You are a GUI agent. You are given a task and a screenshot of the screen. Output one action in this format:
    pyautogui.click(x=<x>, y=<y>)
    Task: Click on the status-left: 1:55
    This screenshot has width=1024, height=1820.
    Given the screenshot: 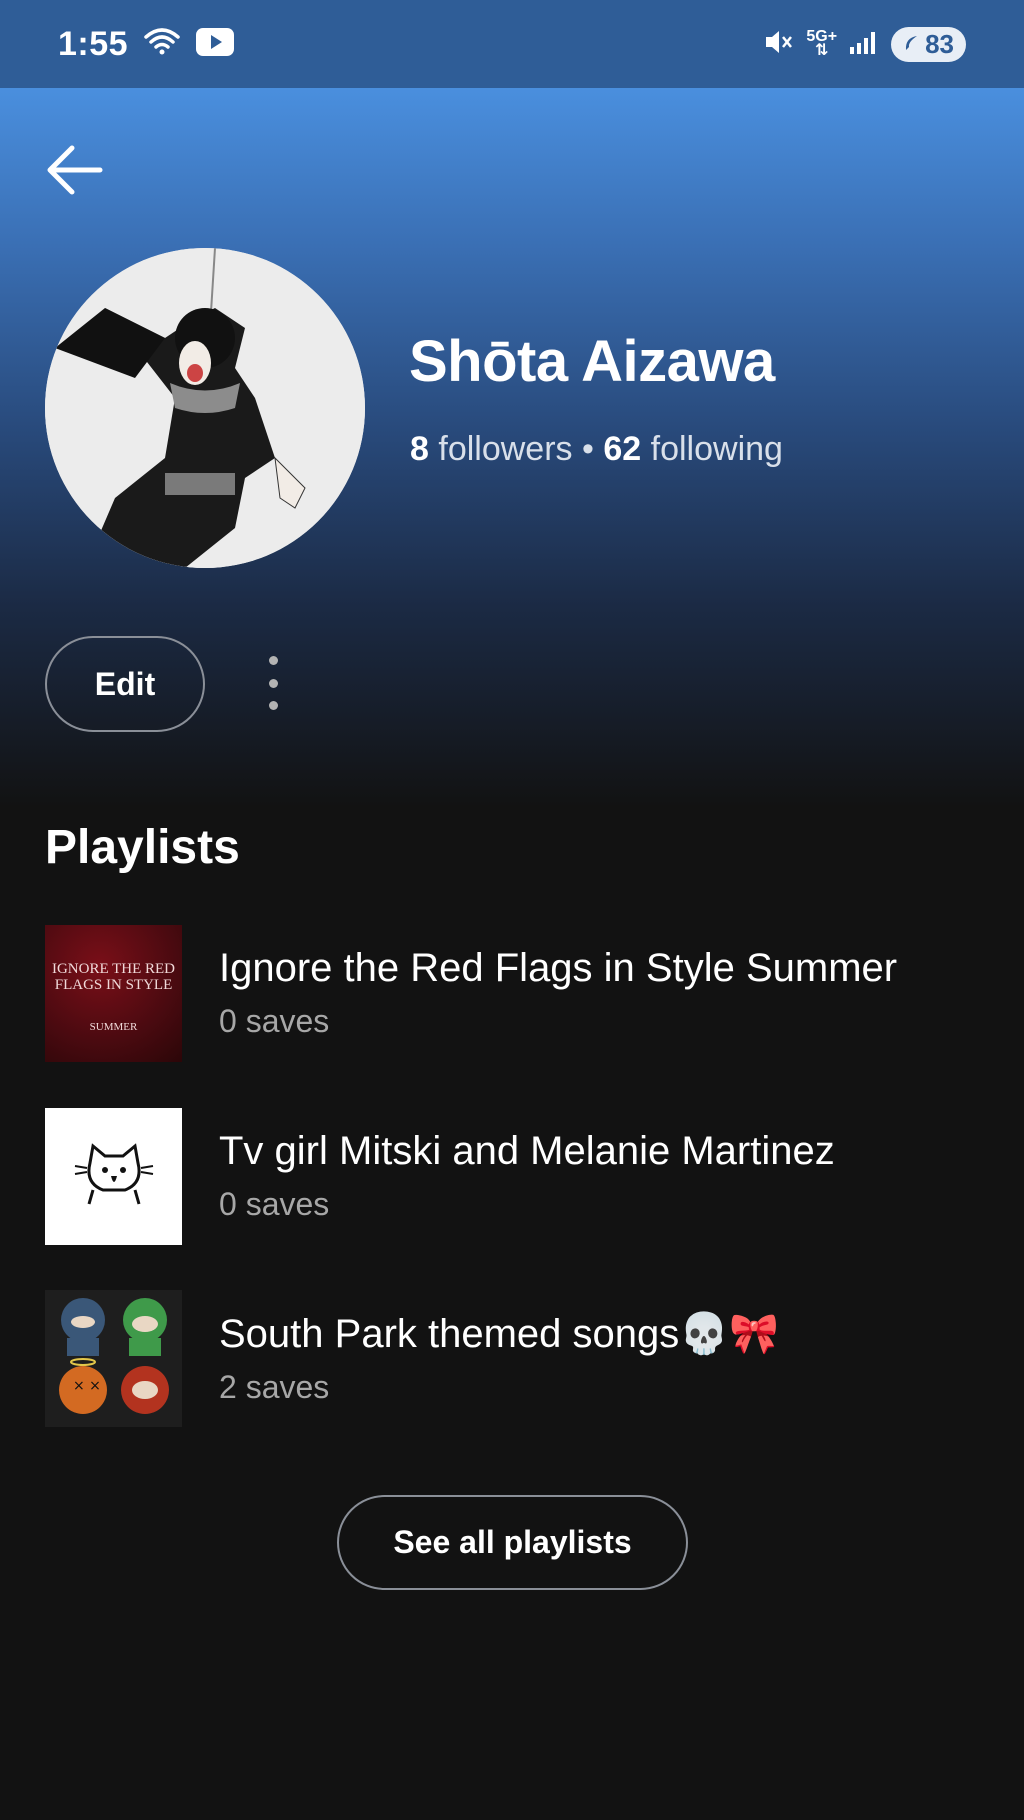 What is the action you would take?
    pyautogui.click(x=146, y=44)
    